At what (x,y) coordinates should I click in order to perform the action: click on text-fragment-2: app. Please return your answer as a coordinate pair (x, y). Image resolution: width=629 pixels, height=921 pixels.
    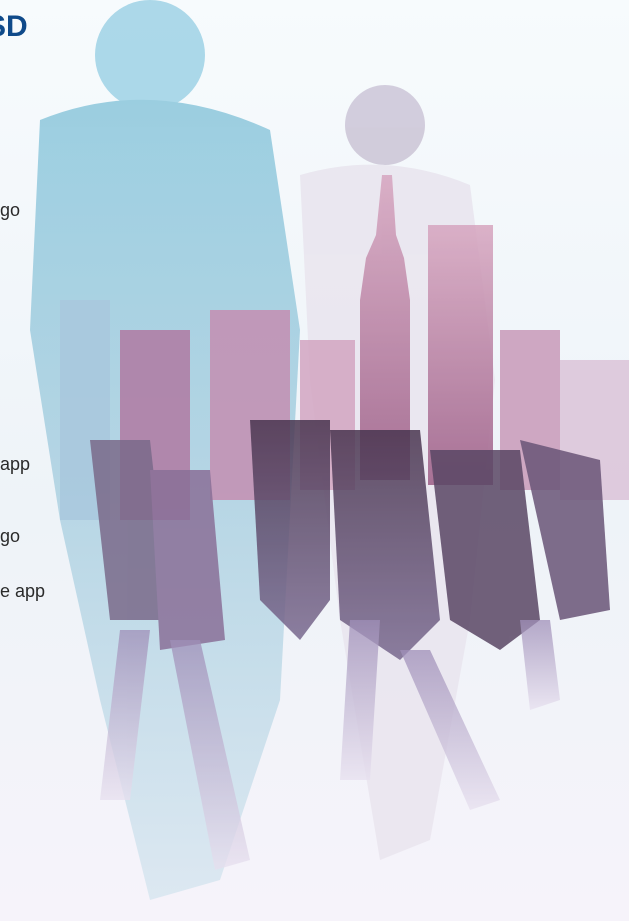
    Looking at the image, I should click on (15, 464).